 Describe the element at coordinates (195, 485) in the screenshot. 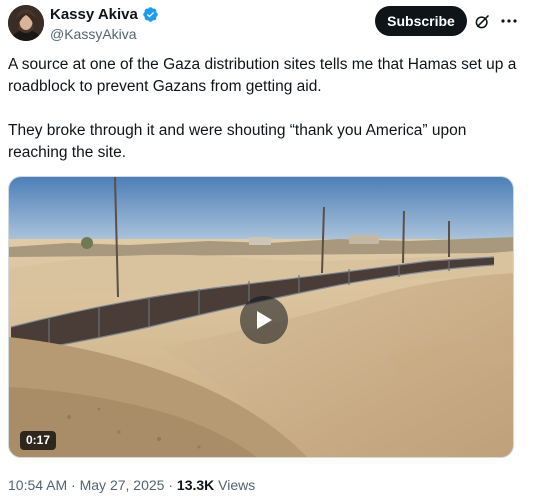

I see `views-count: 13.3K` at that location.